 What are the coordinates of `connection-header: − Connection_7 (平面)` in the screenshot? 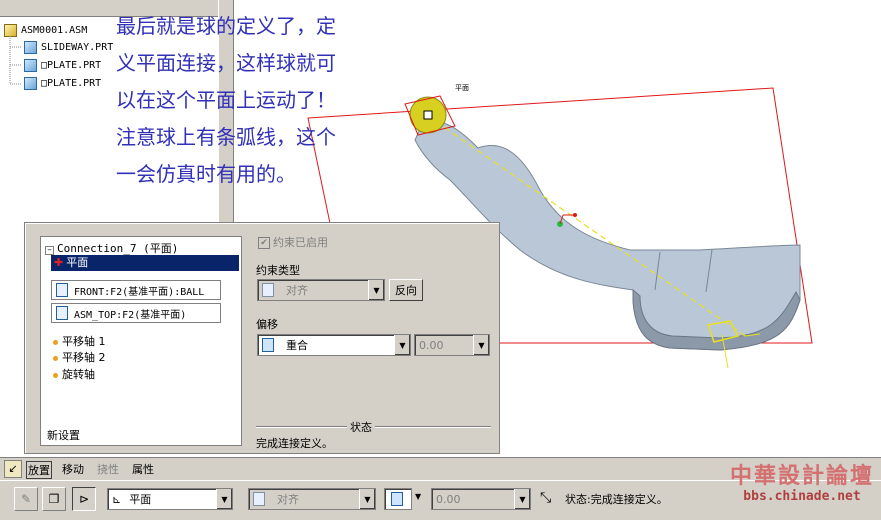 It's located at (111, 248).